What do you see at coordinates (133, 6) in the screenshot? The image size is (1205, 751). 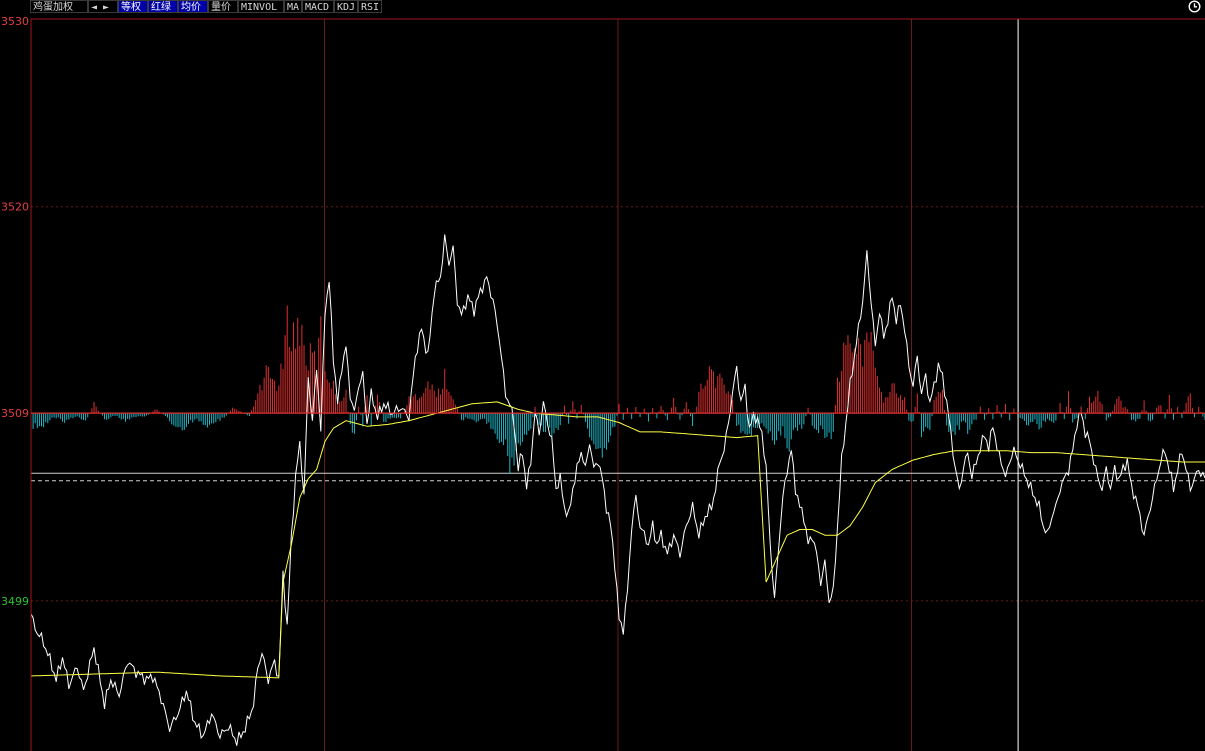 I see `toolbar-item-2: 等权` at bounding box center [133, 6].